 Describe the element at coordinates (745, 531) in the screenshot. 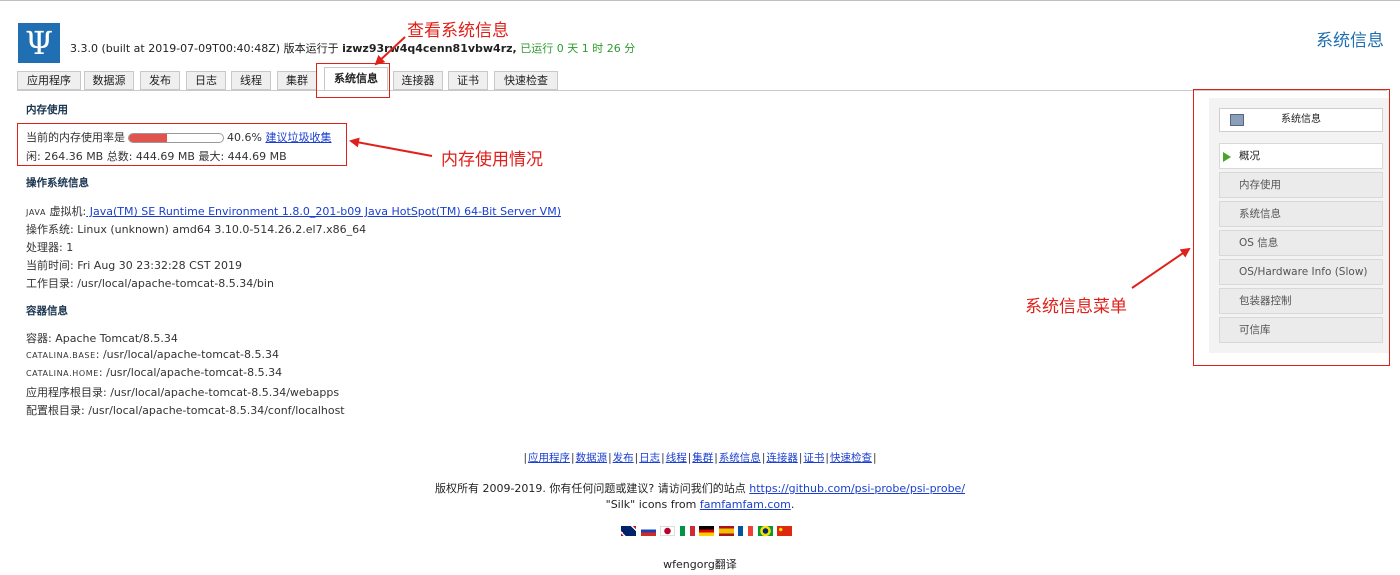

I see `france-flag-icon` at that location.